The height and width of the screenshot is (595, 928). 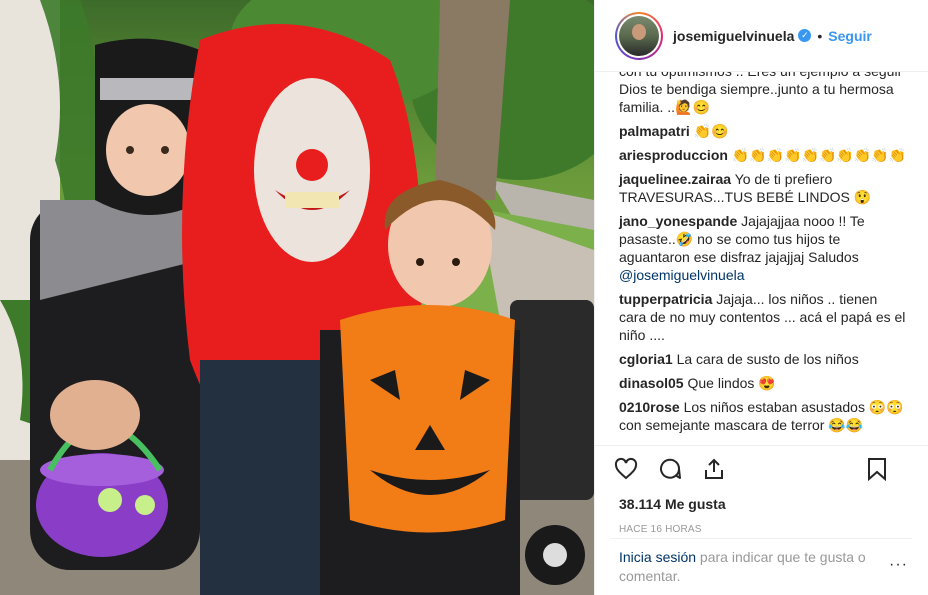 I want to click on comment-item: ariesproduccion 👏👏👏👏👏👏👏👏👏👏, so click(x=763, y=155).